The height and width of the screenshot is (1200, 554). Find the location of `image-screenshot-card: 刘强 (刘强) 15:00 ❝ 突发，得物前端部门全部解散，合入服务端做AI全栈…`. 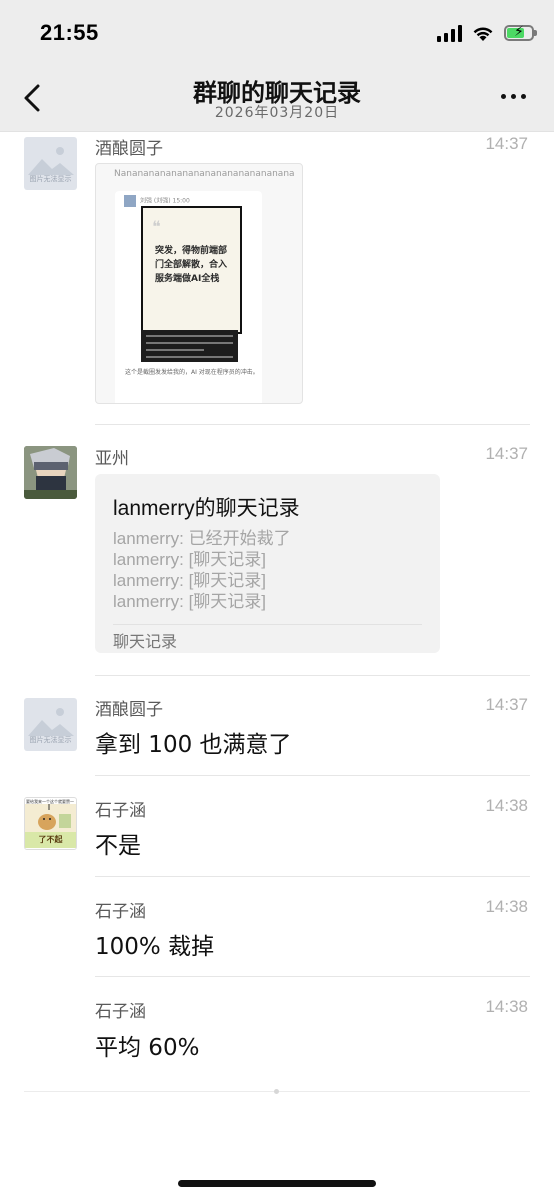

image-screenshot-card: 刘强 (刘强) 15:00 ❝ 突发，得物前端部门全部解散，合入服务端做AI全栈… is located at coordinates (188, 297).